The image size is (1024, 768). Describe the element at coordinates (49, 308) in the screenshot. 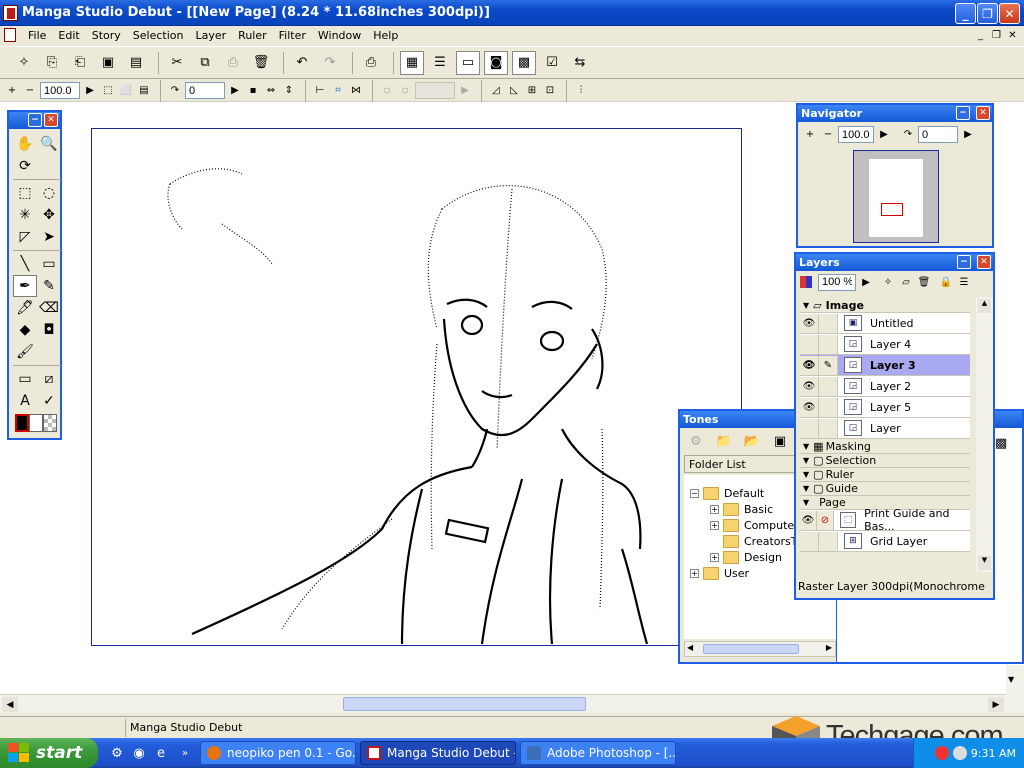

I see `eraser-tool-icon: ⌫` at that location.